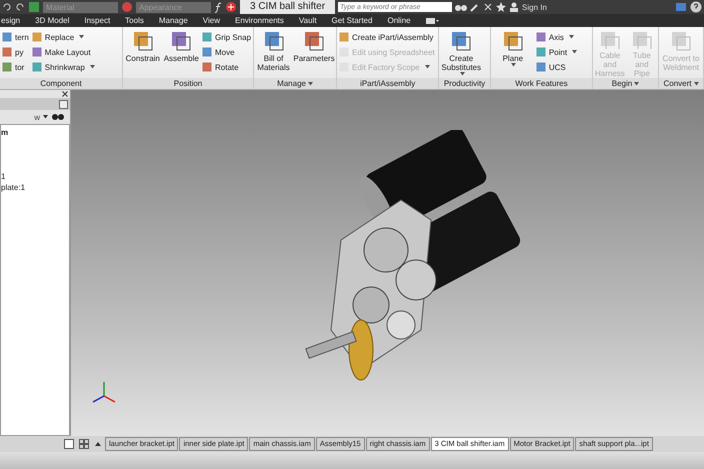  Describe the element at coordinates (314, 54) in the screenshot. I see `ribbon-button: Parameters` at that location.